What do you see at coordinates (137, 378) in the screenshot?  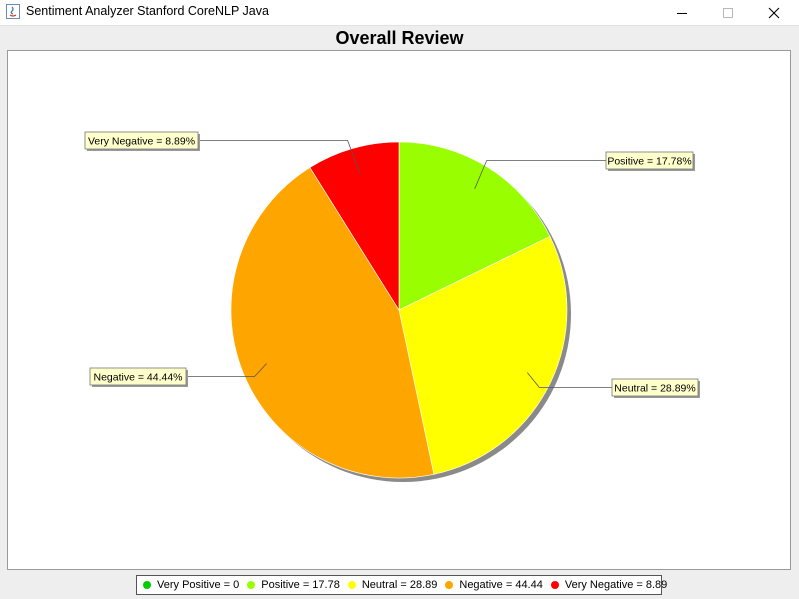 I see `callout-label-negative: Negative = 44.44%` at bounding box center [137, 378].